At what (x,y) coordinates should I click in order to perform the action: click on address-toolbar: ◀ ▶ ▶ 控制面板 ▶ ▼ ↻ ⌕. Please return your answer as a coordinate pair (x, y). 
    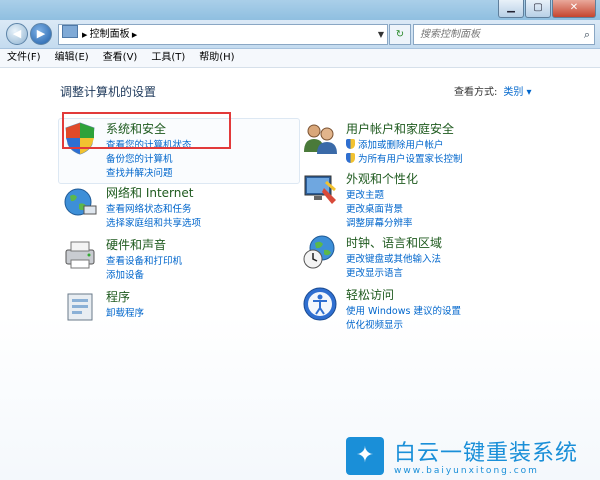
    Looking at the image, I should click on (300, 34).